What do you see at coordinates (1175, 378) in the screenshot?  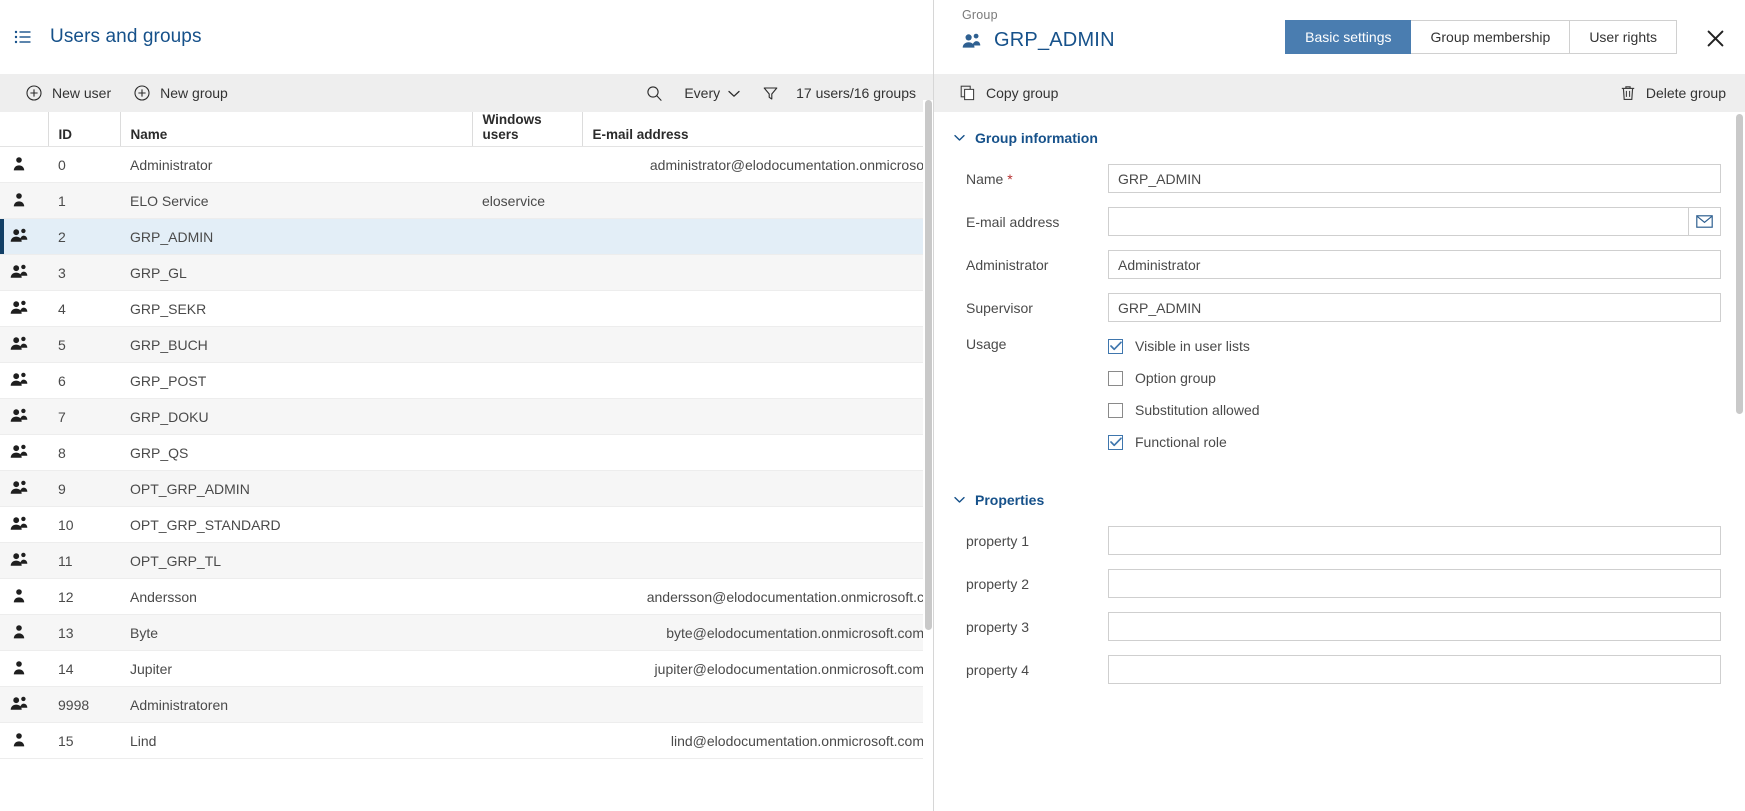 I see `checkbox-label: Option group` at bounding box center [1175, 378].